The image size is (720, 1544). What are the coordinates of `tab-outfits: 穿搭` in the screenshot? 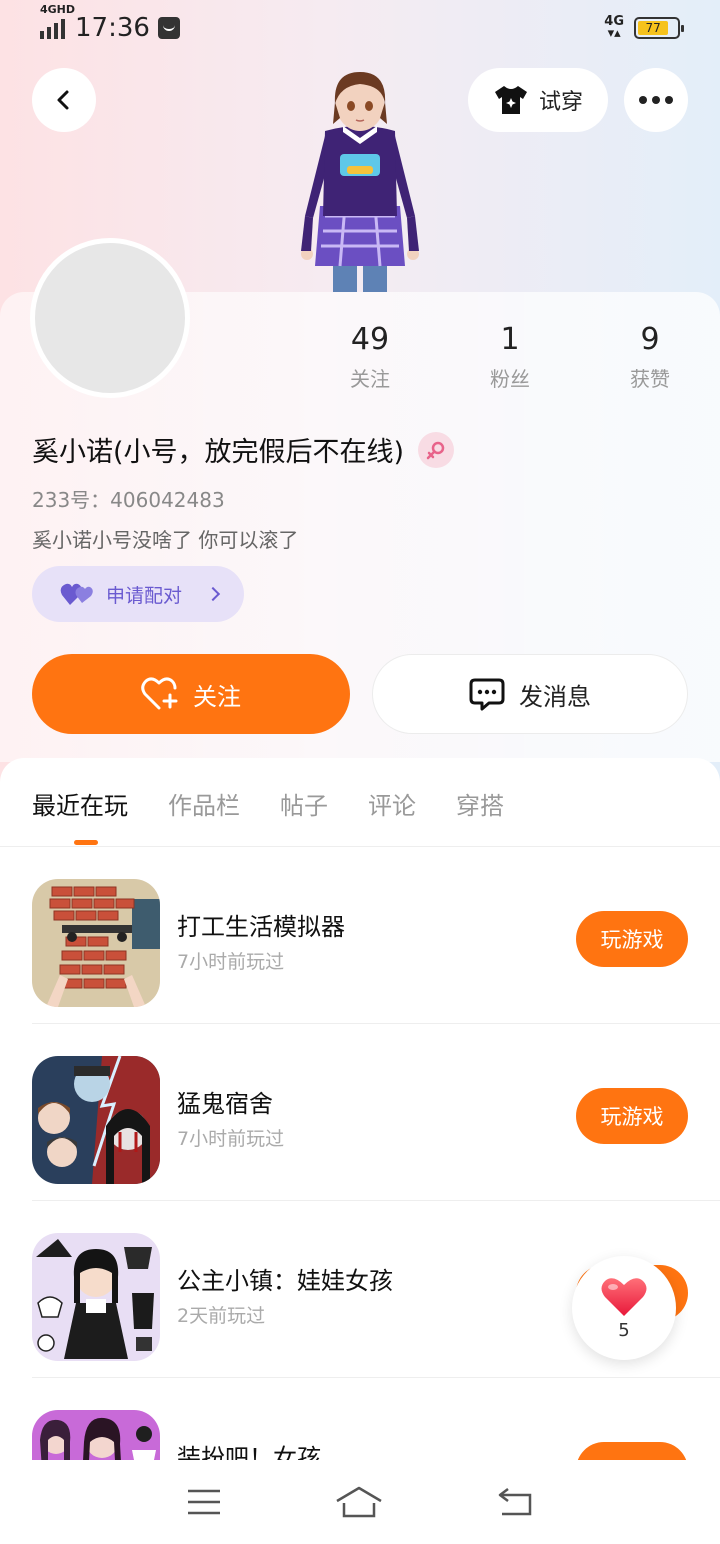 It's located at (480, 803).